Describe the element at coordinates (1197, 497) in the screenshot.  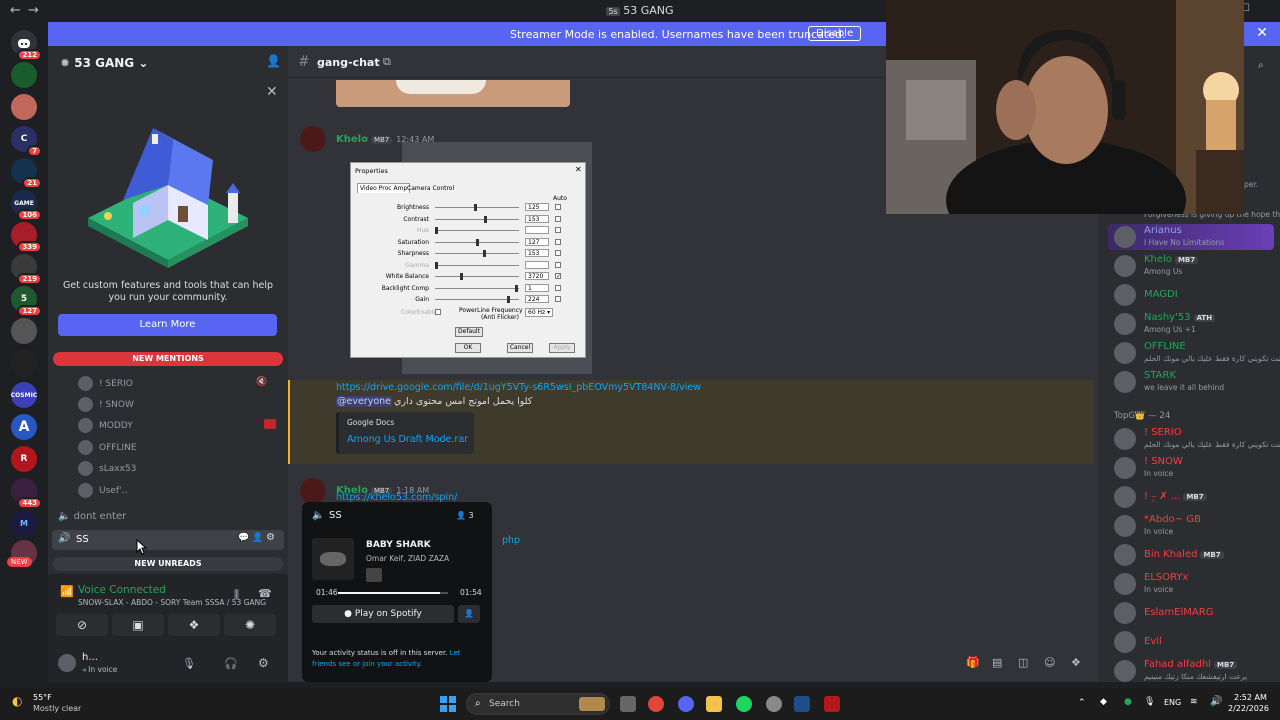
I see `member-item: ! ~۪ ✗ ... MB7` at that location.